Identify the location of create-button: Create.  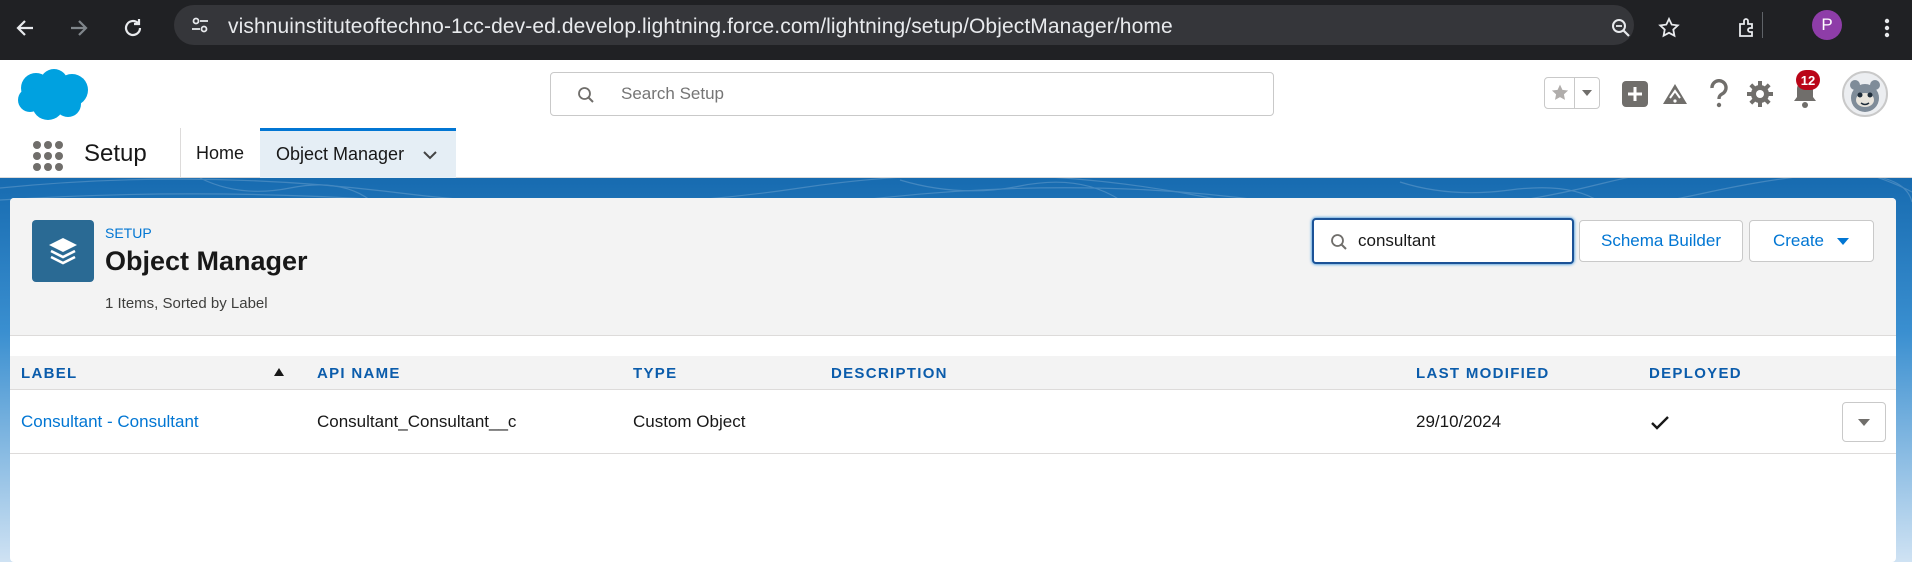
(1811, 241).